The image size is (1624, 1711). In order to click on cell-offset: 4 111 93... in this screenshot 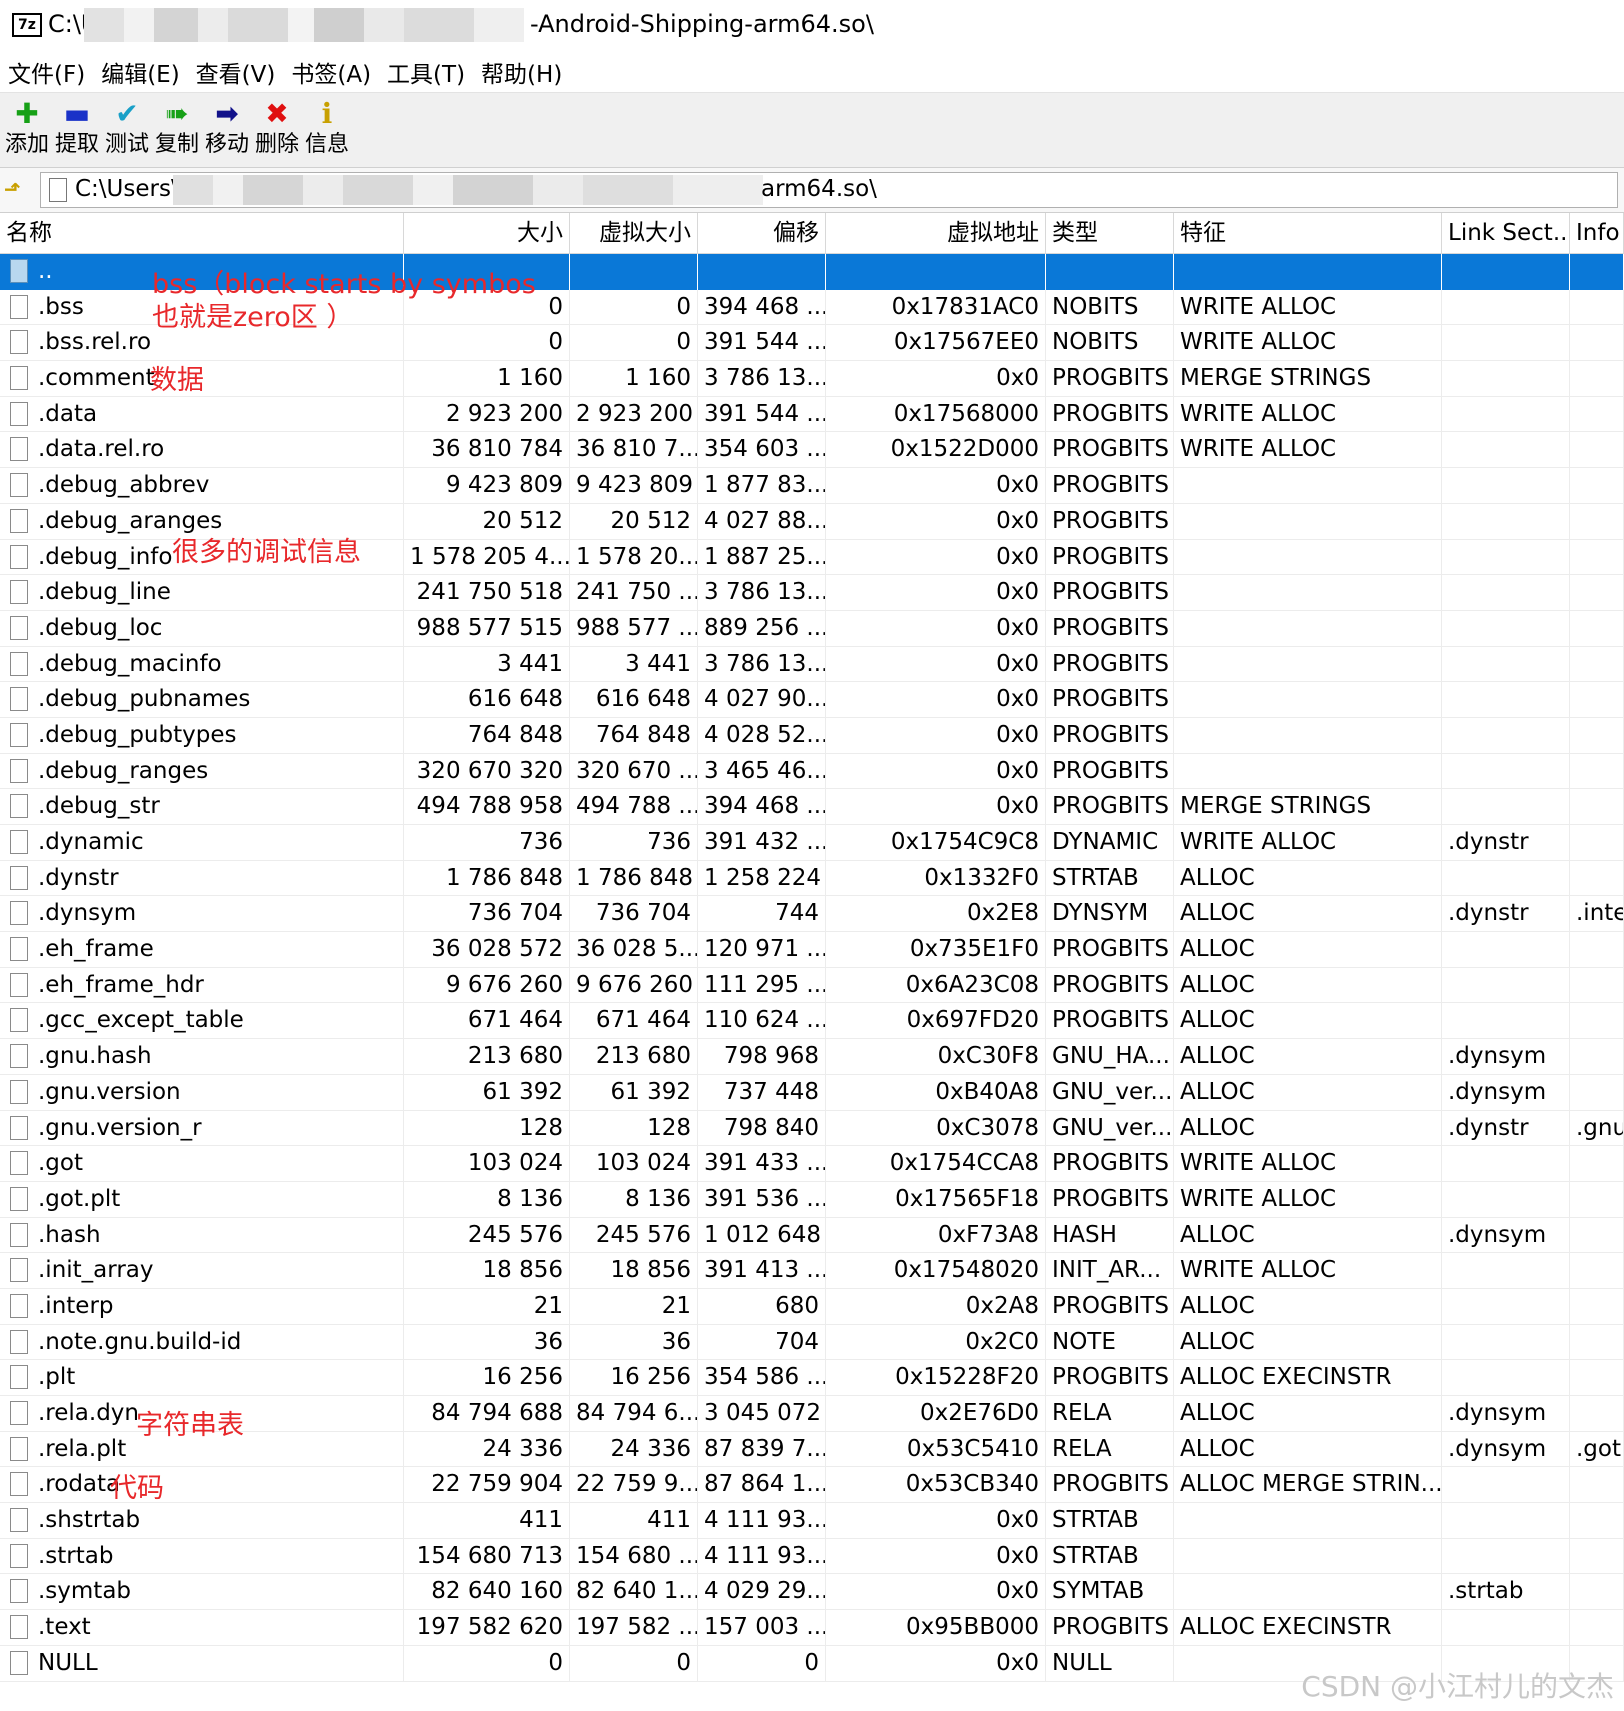, I will do `click(762, 1520)`.